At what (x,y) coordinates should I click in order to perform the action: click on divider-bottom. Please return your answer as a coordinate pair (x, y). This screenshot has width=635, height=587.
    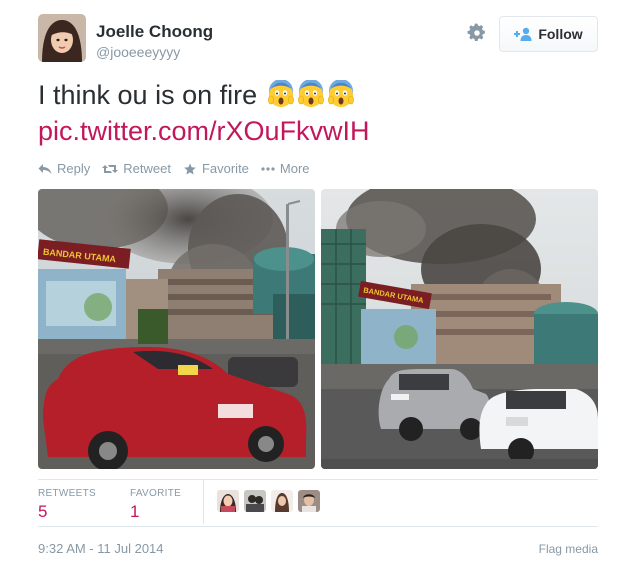
    Looking at the image, I should click on (318, 526).